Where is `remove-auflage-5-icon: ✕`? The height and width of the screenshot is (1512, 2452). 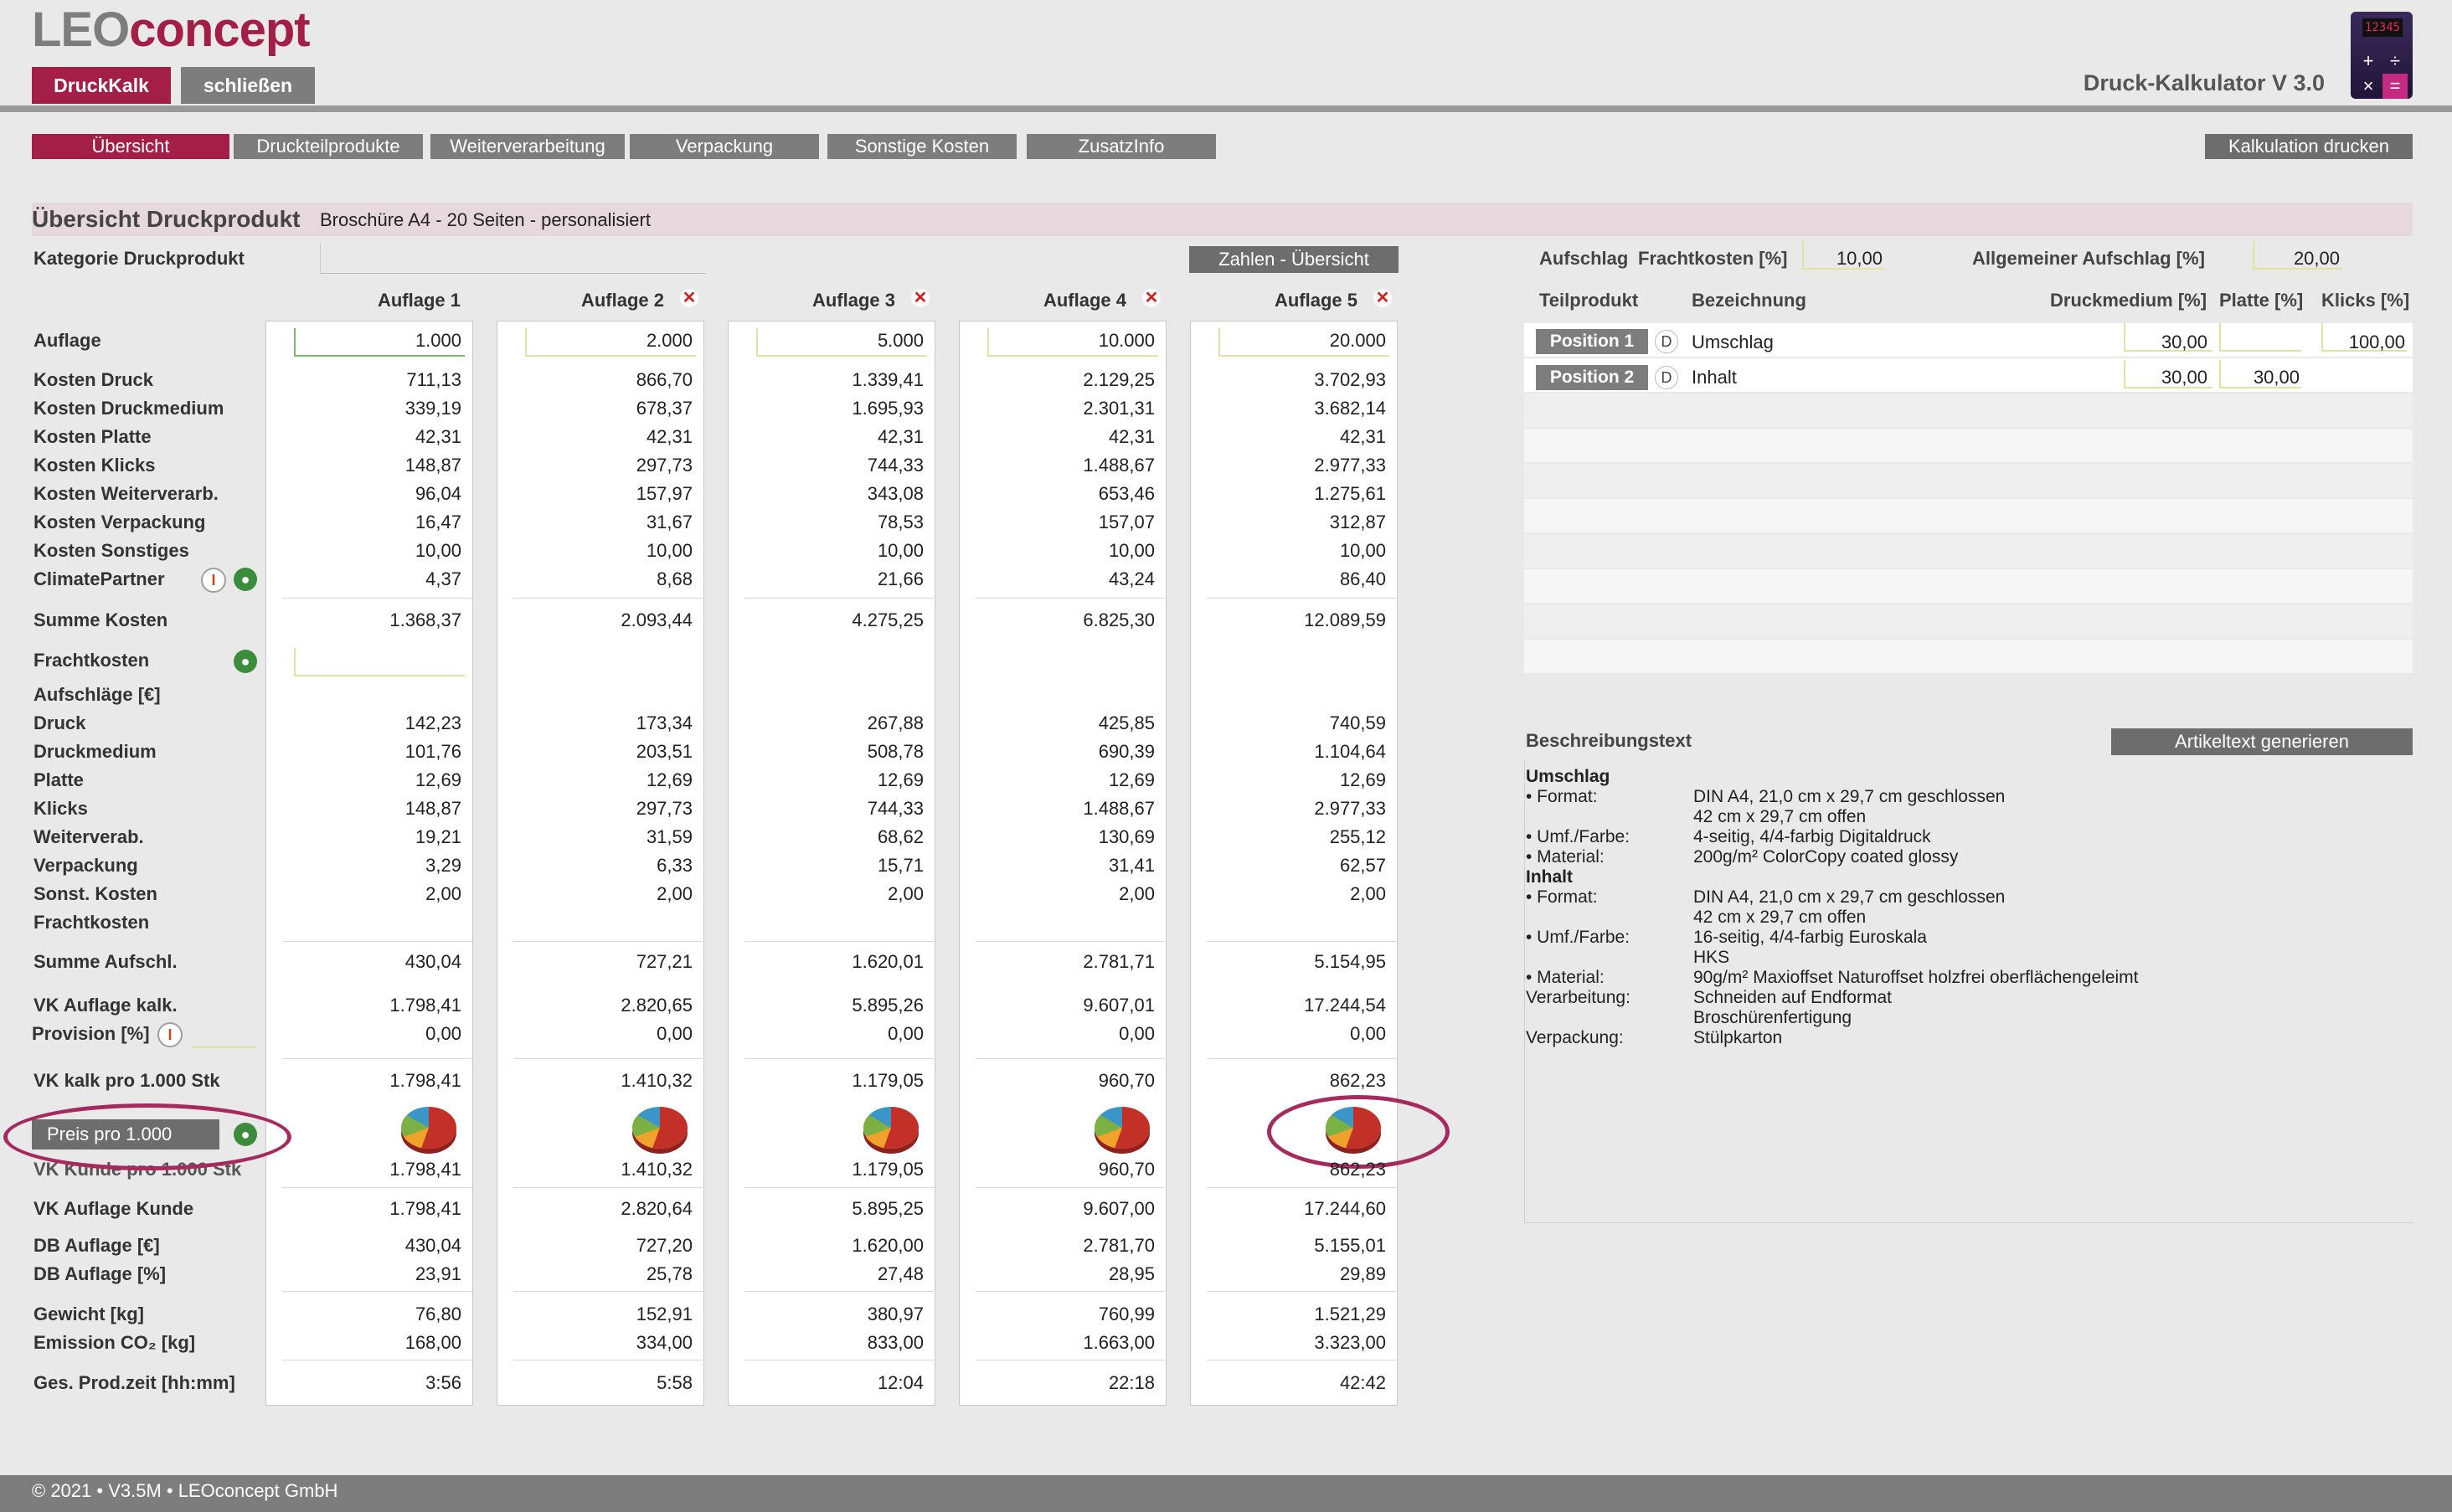
remove-auflage-5-icon: ✕ is located at coordinates (1382, 298).